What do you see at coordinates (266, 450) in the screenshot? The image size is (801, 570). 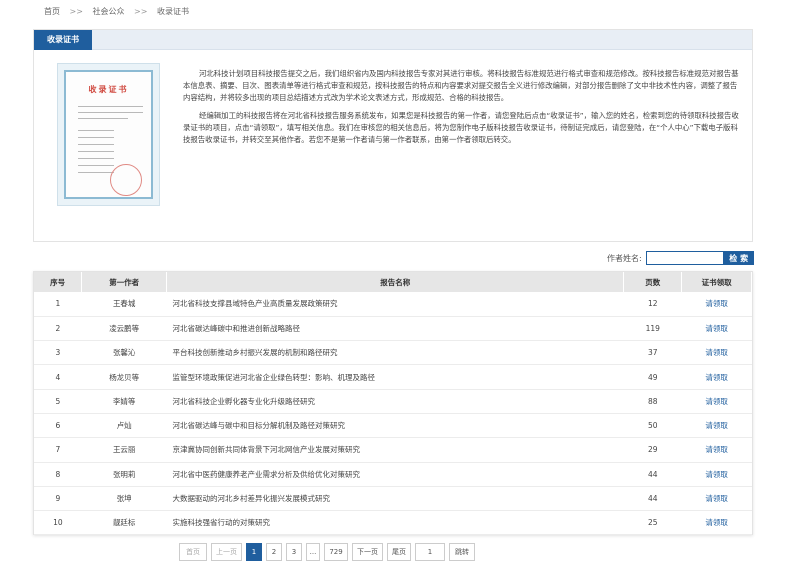 I see `cell-title: 京津冀协同创新共同体背景下河北网信产业发展对策研究` at bounding box center [266, 450].